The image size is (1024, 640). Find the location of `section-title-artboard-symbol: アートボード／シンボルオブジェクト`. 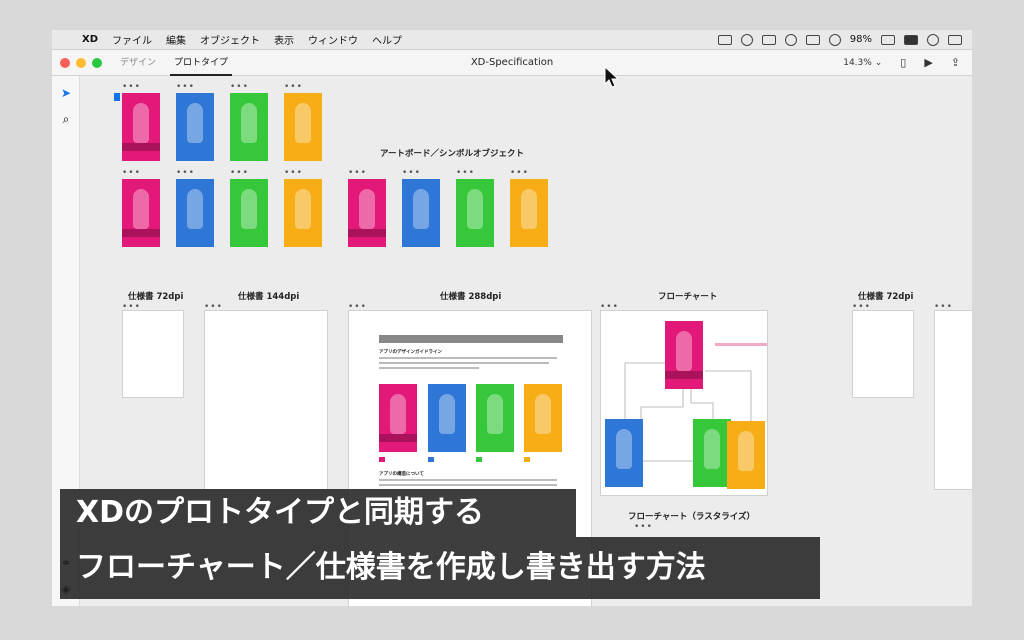

section-title-artboard-symbol: アートボード／シンボルオブジェクト is located at coordinates (452, 154).